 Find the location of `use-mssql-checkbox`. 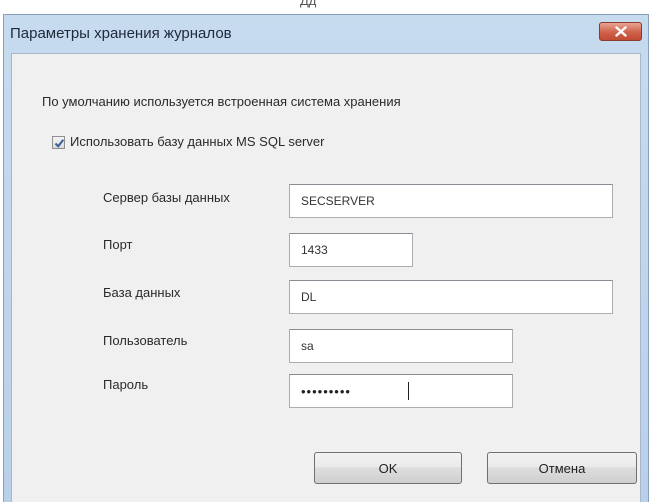

use-mssql-checkbox is located at coordinates (58, 142).